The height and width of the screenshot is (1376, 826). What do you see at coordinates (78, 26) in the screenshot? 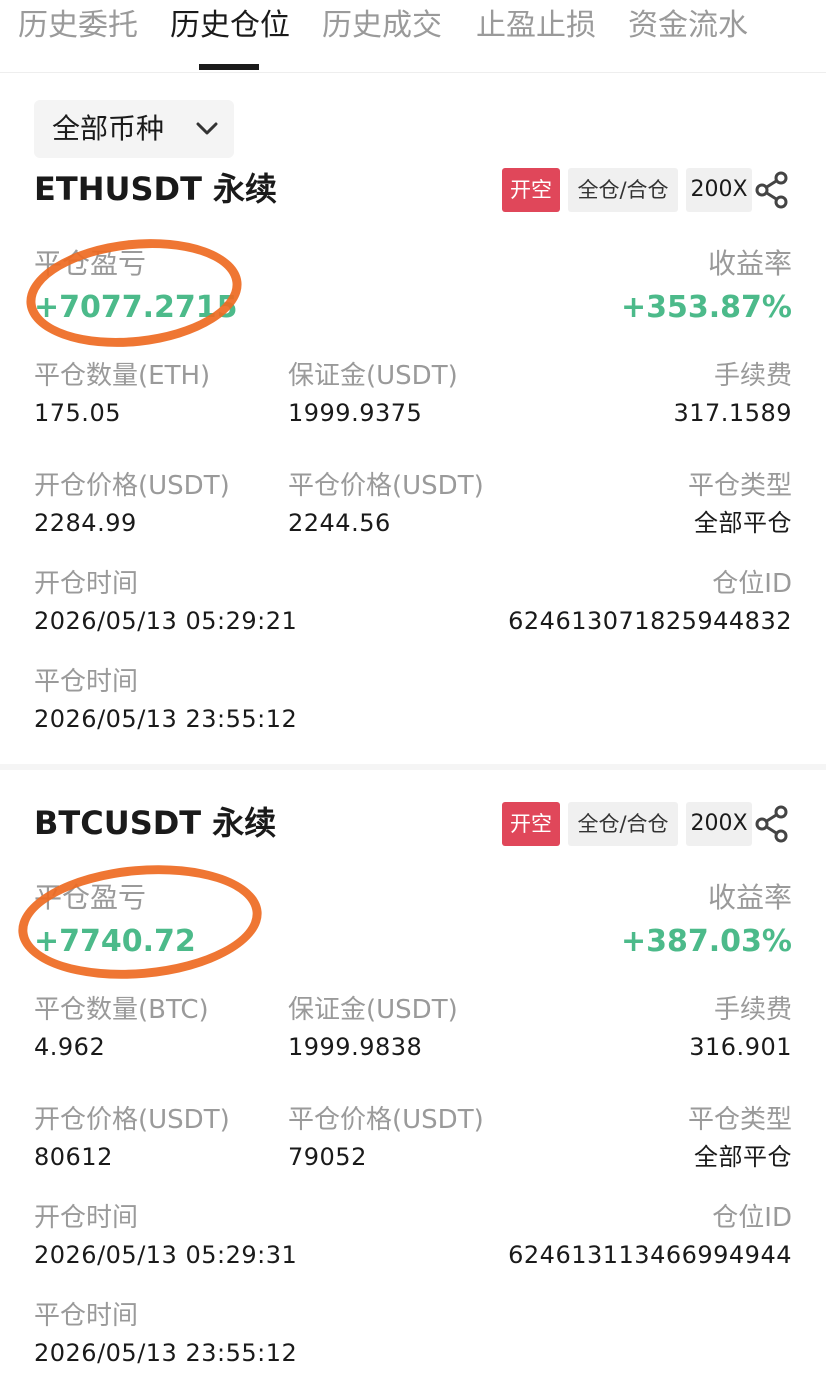
I see `tab-order-history: 历史委托` at bounding box center [78, 26].